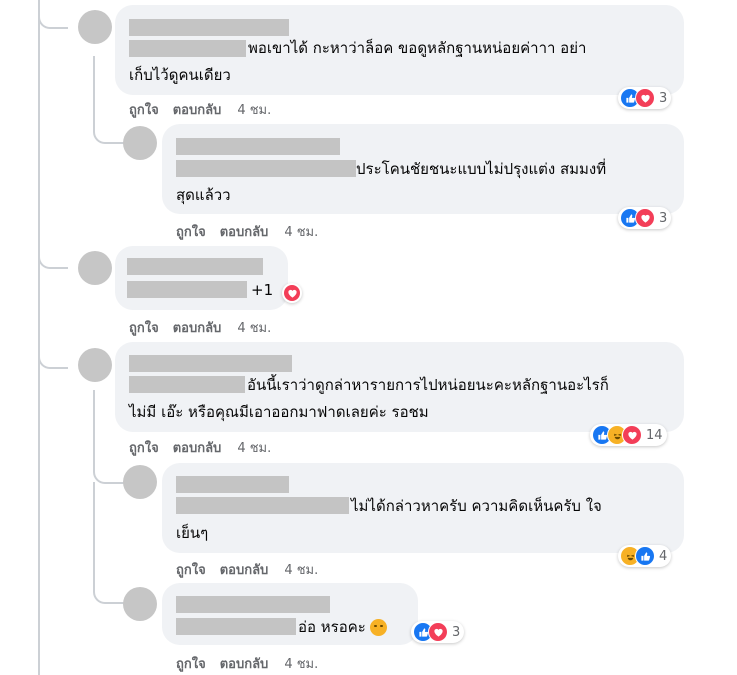 This screenshot has height=675, width=737. I want to click on comment-text: อ่อ หรอคะ, so click(342, 627).